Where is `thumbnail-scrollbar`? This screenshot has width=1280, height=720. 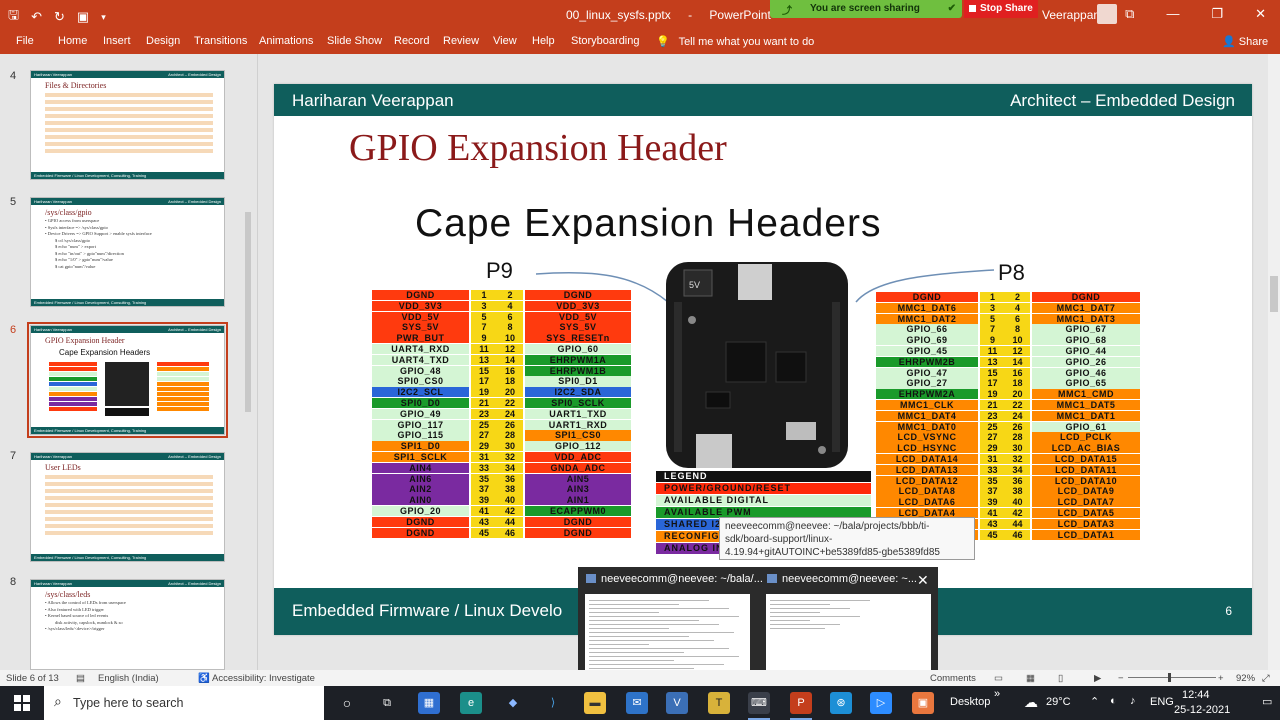
thumbnail-scrollbar is located at coordinates (248, 362).